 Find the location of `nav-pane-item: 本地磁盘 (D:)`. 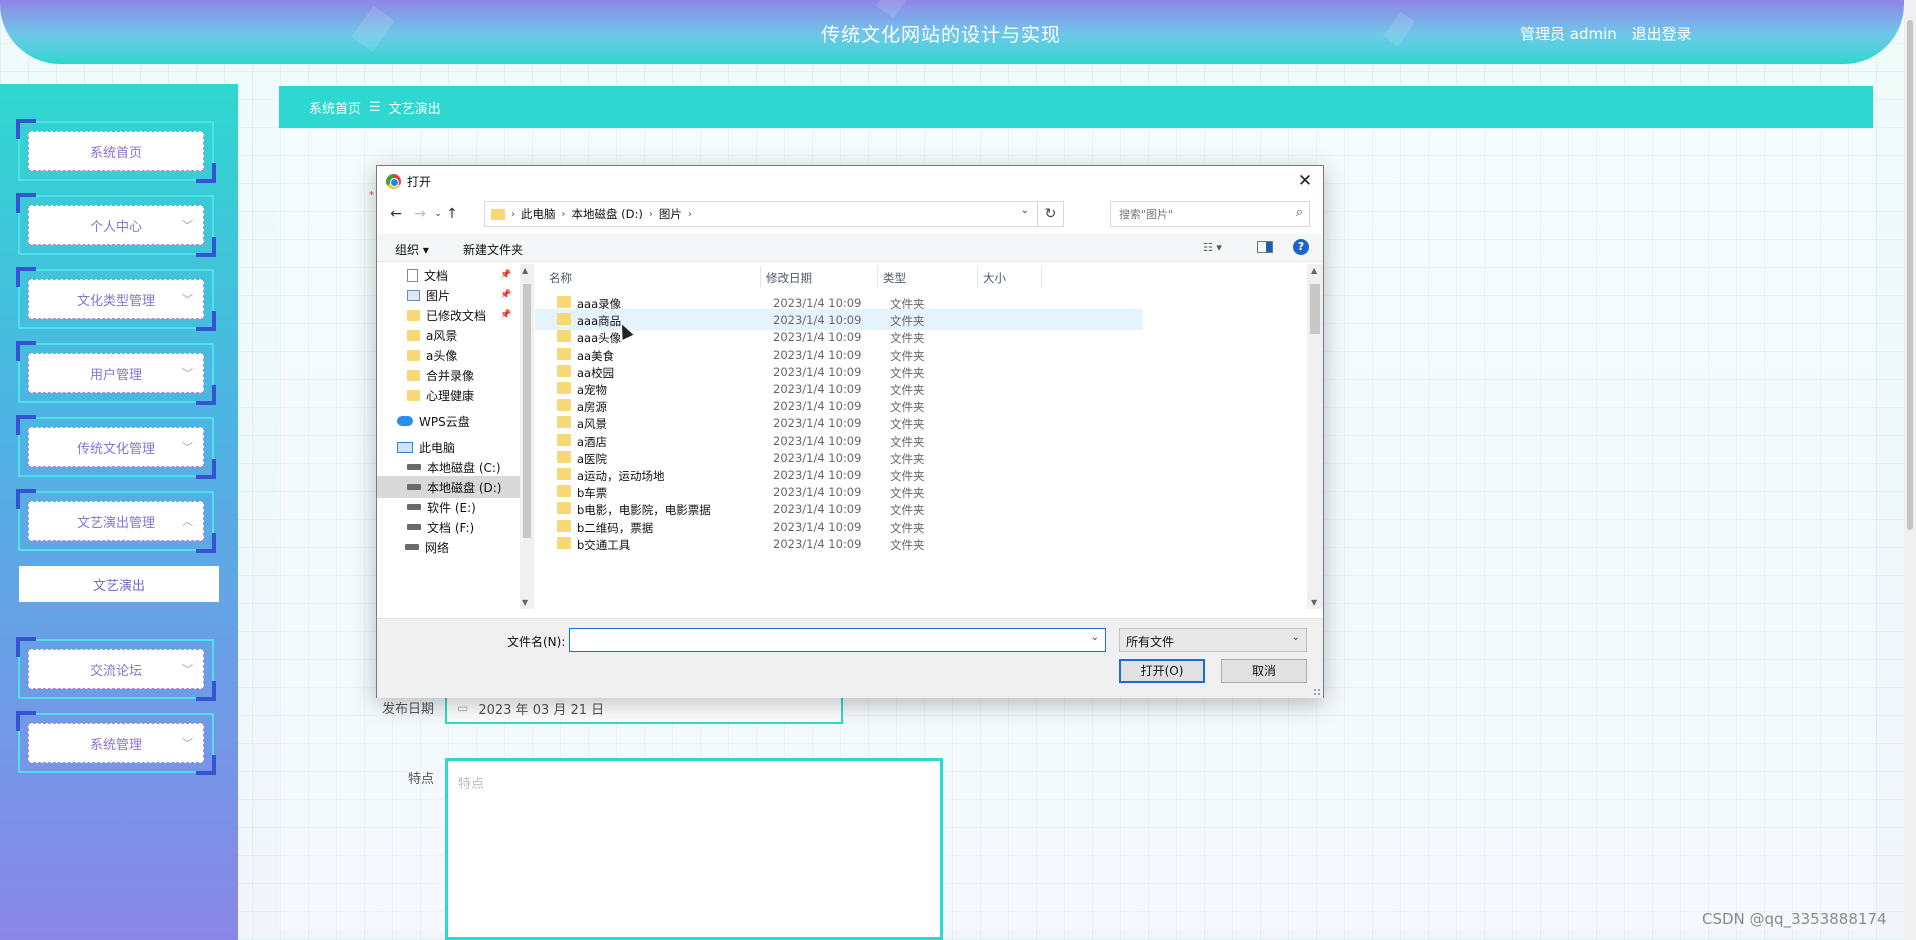

nav-pane-item: 本地磁盘 (D:) is located at coordinates (448, 487).